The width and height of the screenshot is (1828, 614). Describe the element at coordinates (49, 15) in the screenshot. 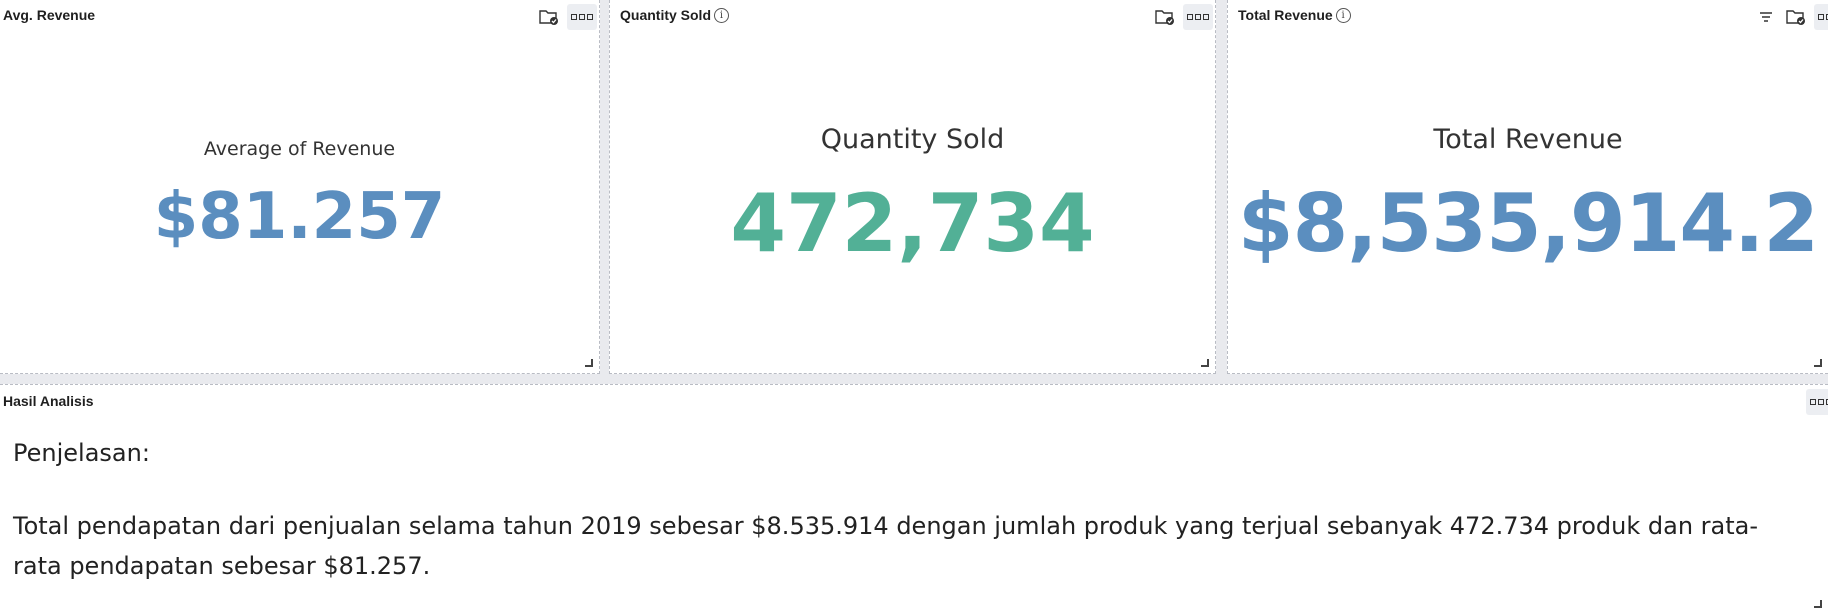

I see `panel-title: Avg. Revenue` at that location.